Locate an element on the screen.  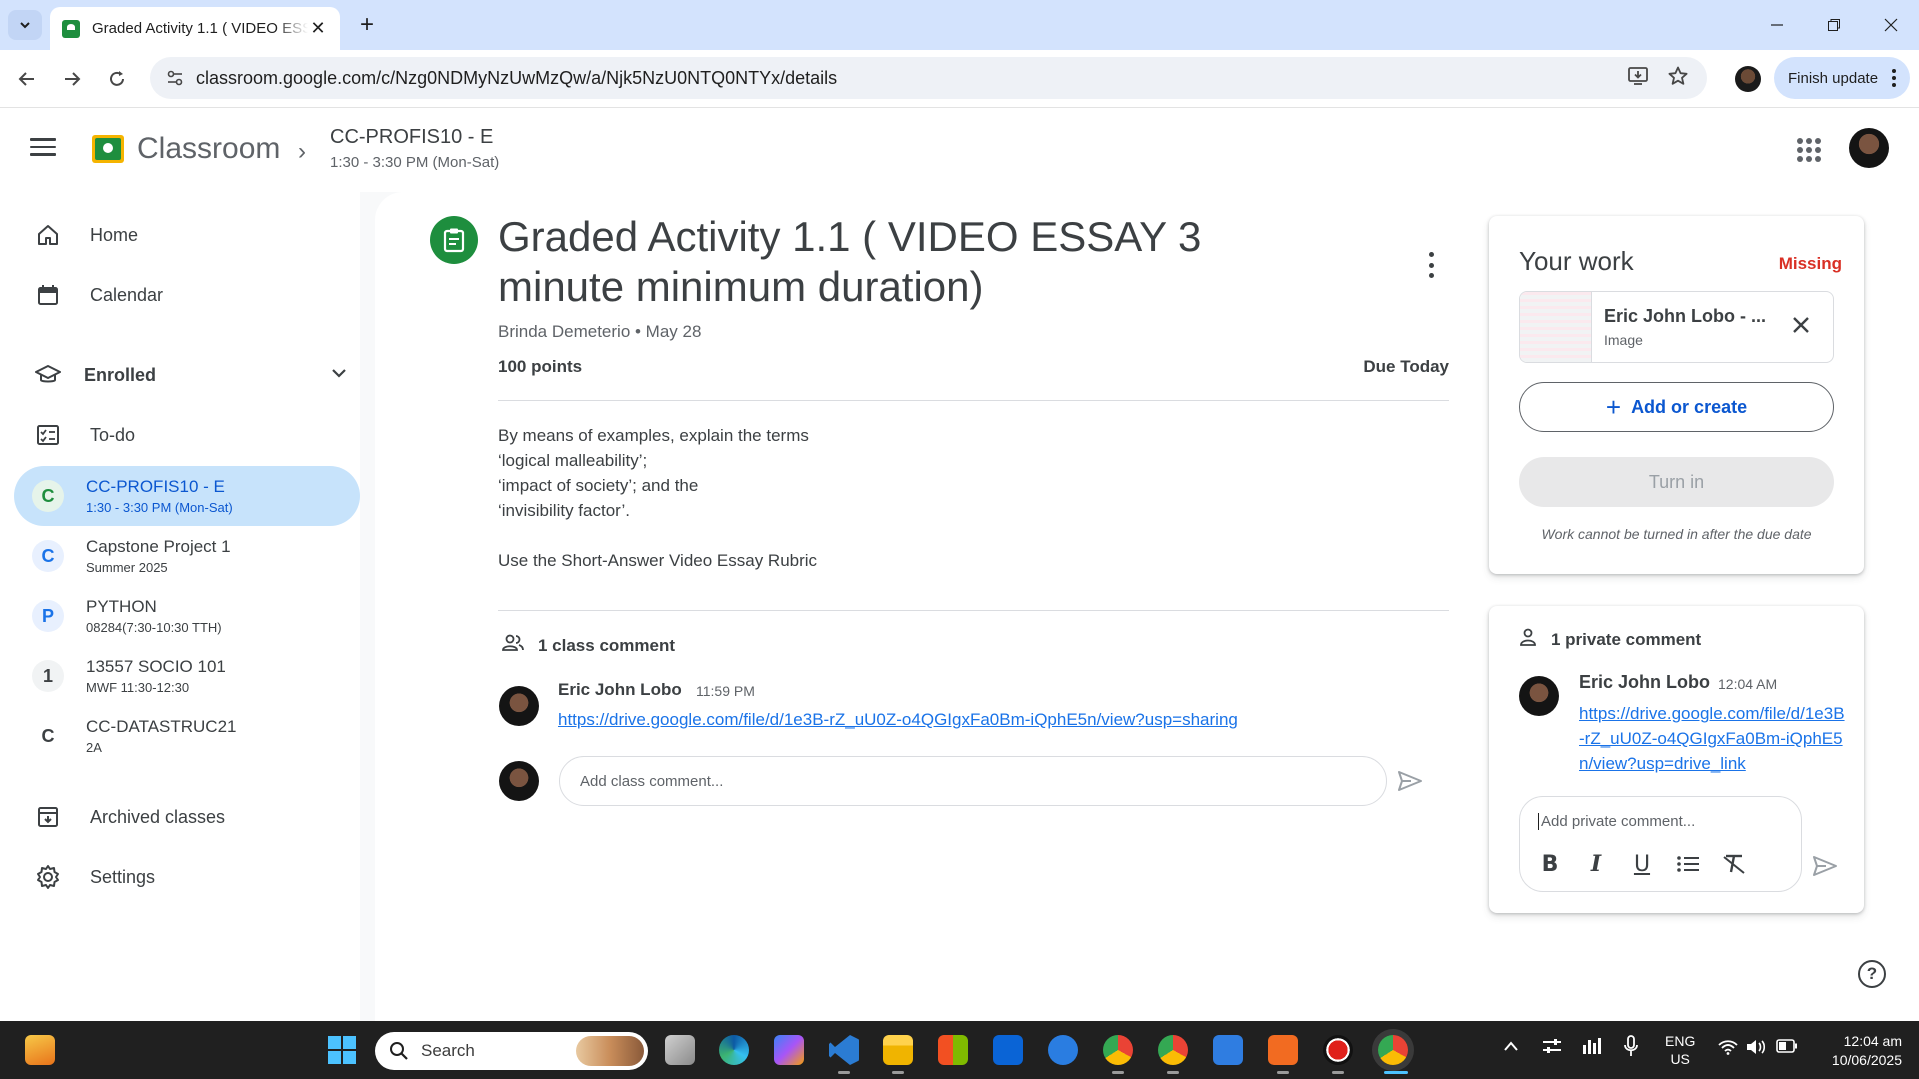
install-app-icon is located at coordinates (1638, 78).